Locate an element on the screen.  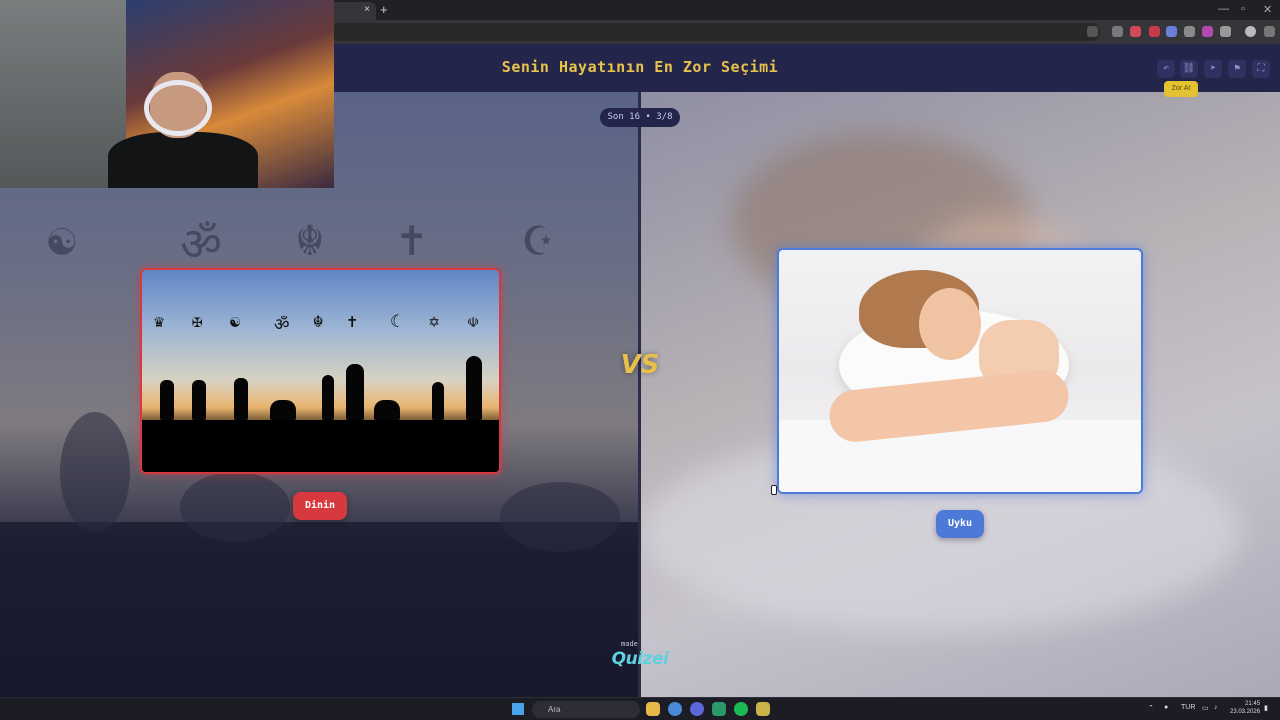
volume-icon: ♪ is located at coordinates (1216, 707).